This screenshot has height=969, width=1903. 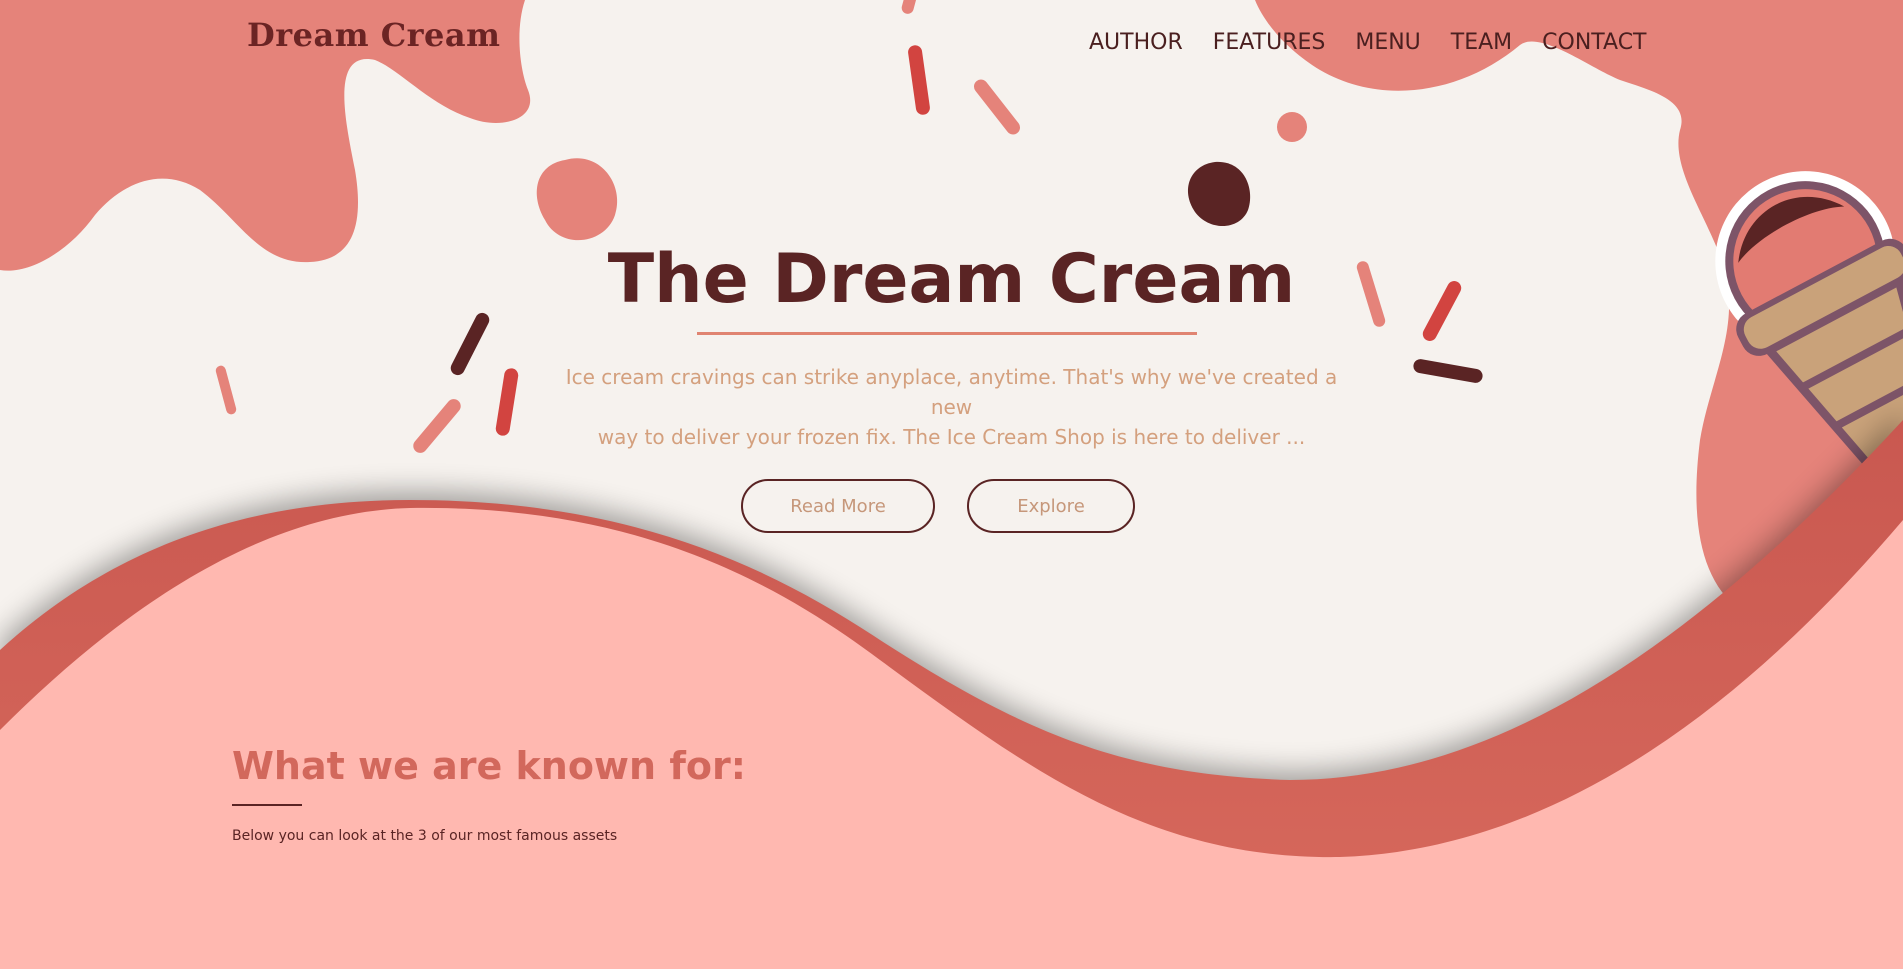 What do you see at coordinates (373, 35) in the screenshot?
I see `site-logo: Dream Cream` at bounding box center [373, 35].